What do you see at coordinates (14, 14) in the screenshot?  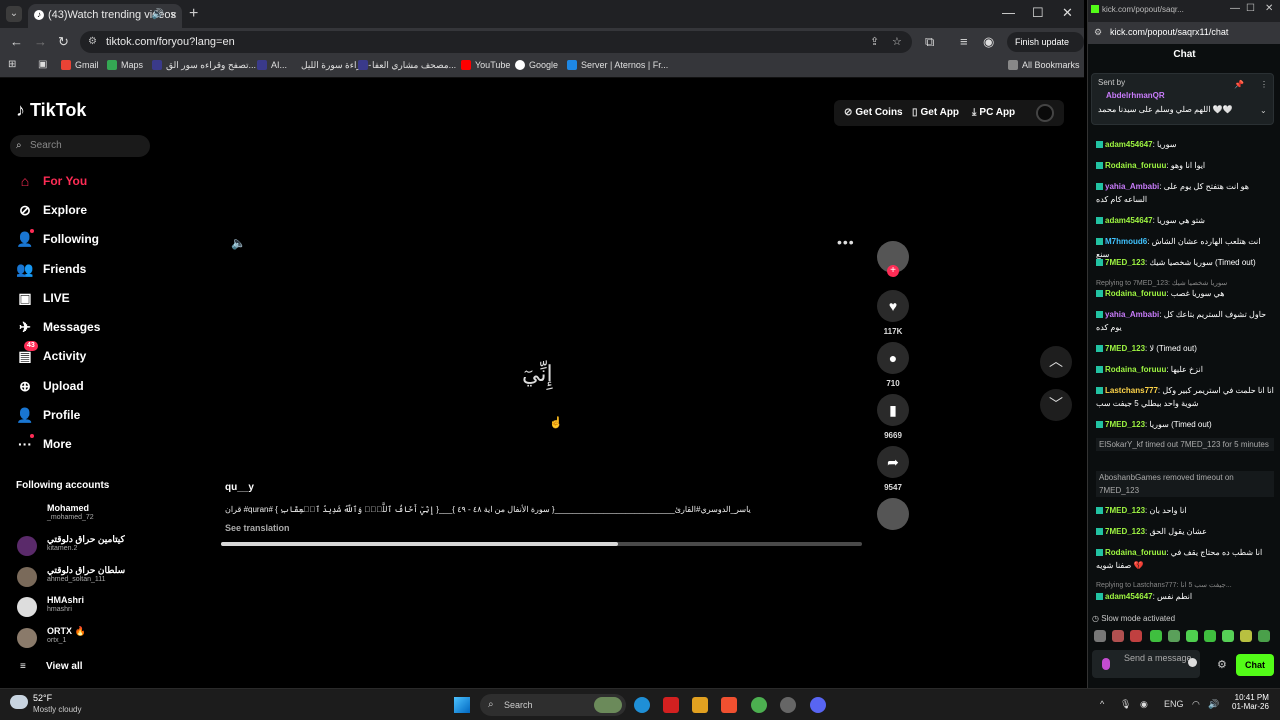 I see `tab-search-dropdown-icon: ⌄` at bounding box center [14, 14].